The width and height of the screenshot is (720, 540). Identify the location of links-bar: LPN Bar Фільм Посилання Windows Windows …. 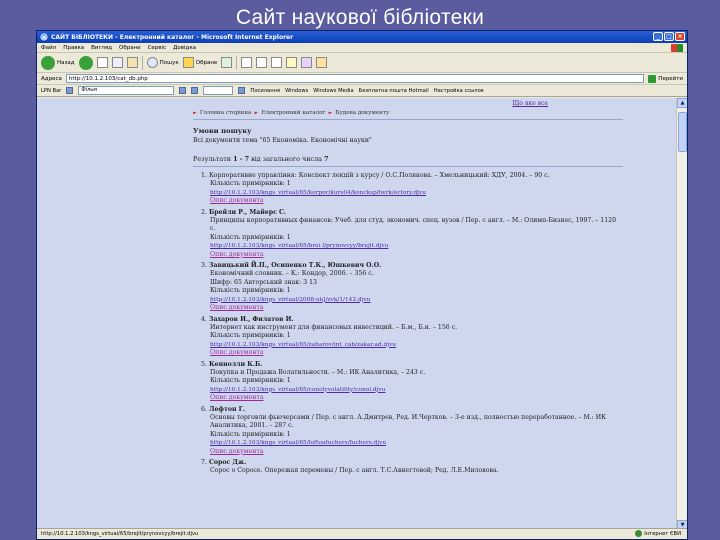
(362, 91).